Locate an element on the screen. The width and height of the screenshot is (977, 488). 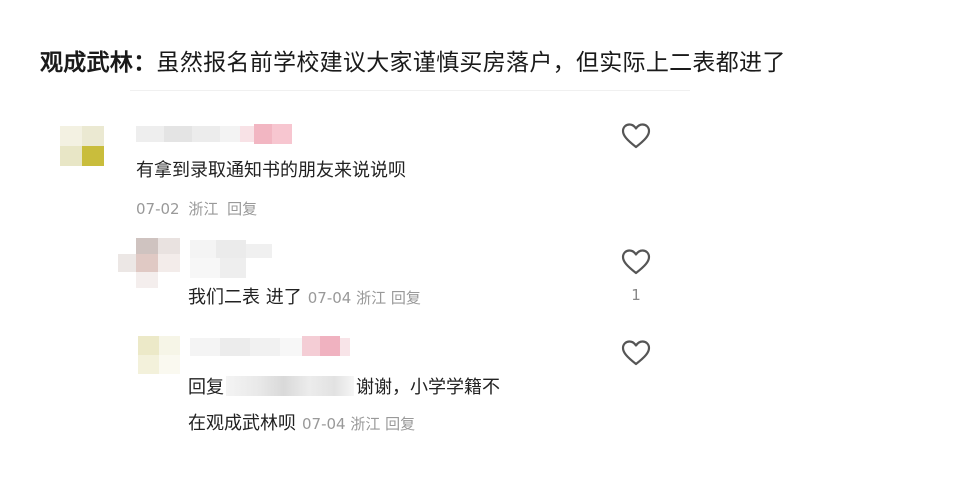
headline-colon: ： is located at coordinates (145, 63).